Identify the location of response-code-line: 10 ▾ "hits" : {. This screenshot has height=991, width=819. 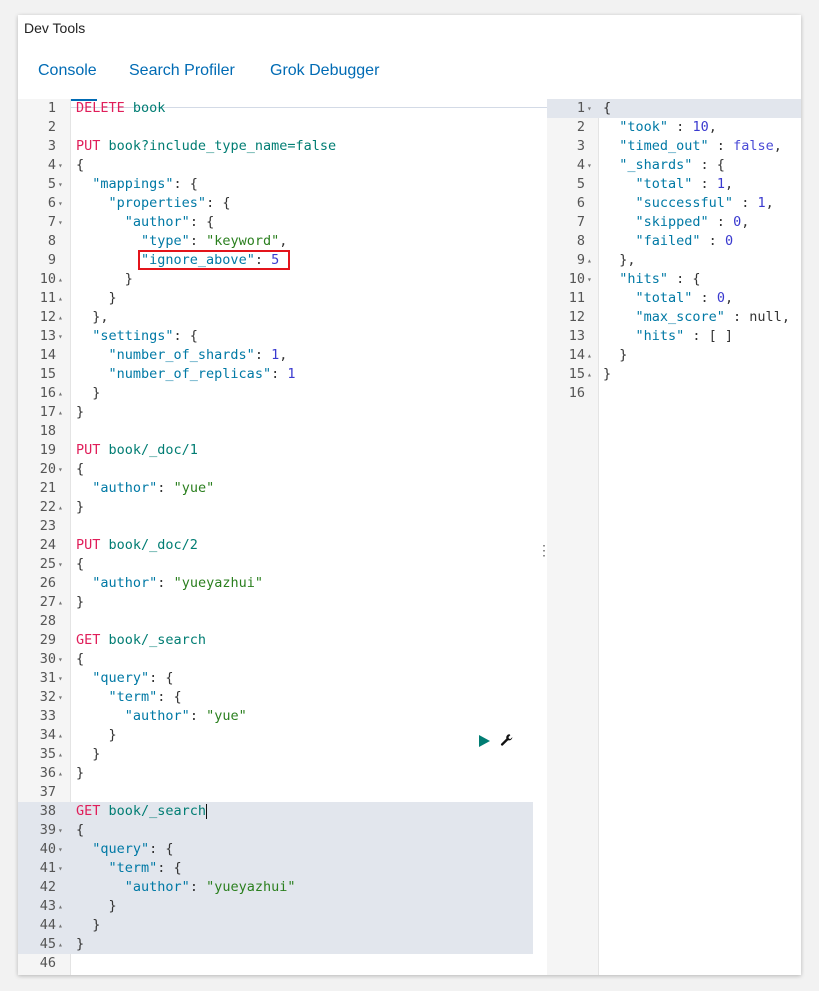
(674, 279).